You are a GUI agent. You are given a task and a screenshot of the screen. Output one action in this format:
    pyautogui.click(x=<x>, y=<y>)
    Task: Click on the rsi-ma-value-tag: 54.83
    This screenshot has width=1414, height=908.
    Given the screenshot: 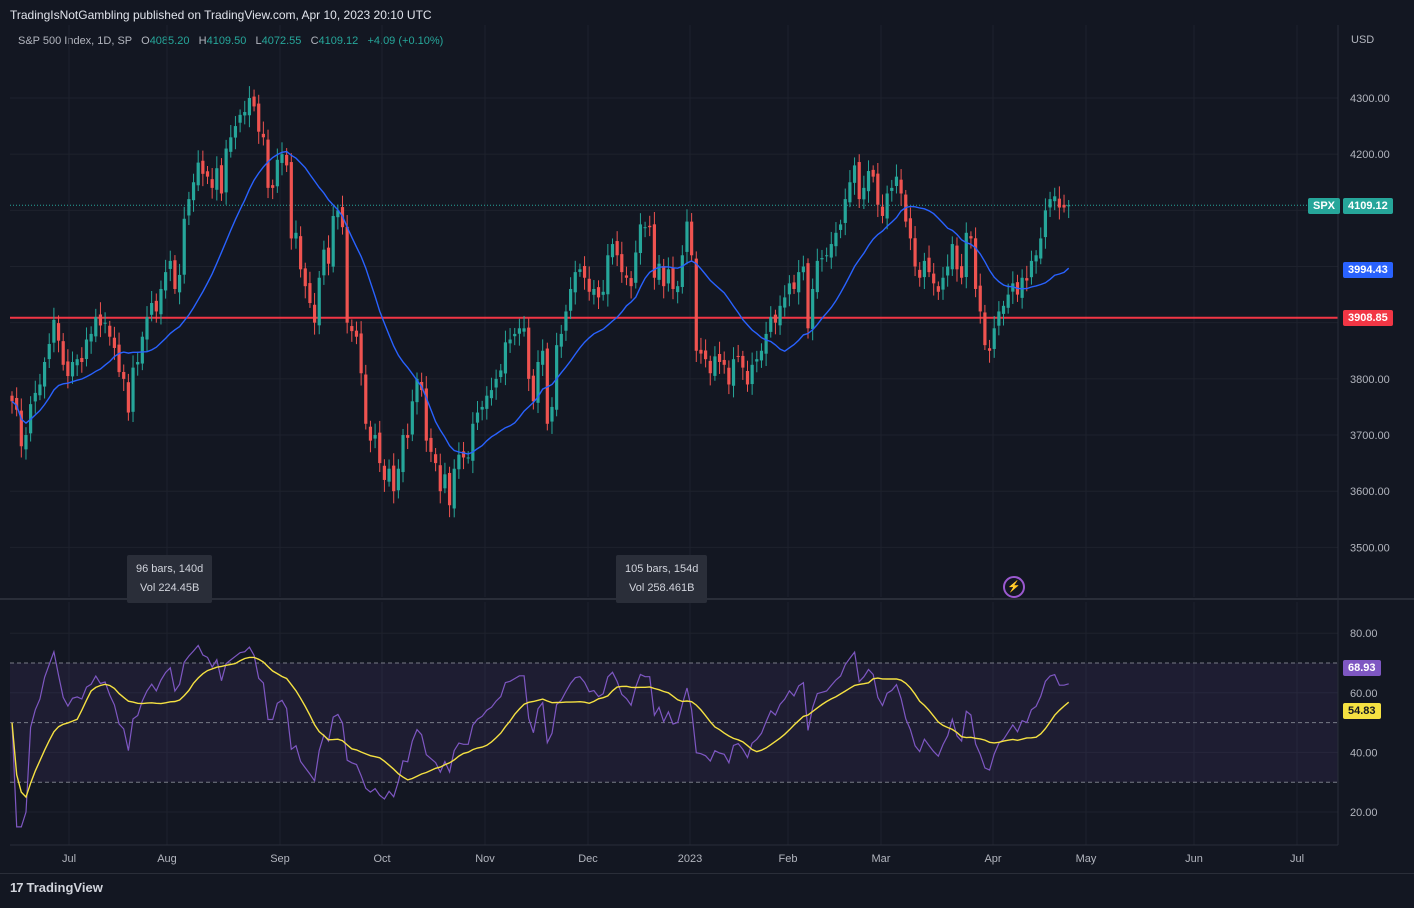 What is the action you would take?
    pyautogui.click(x=1362, y=711)
    